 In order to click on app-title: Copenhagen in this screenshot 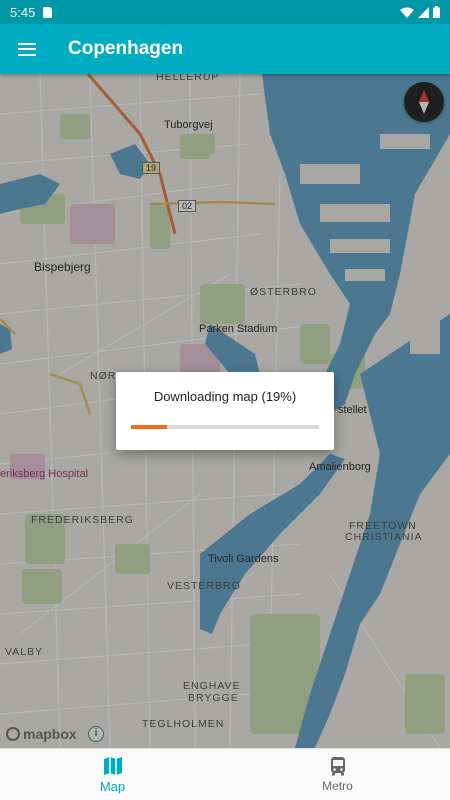, I will do `click(126, 48)`.